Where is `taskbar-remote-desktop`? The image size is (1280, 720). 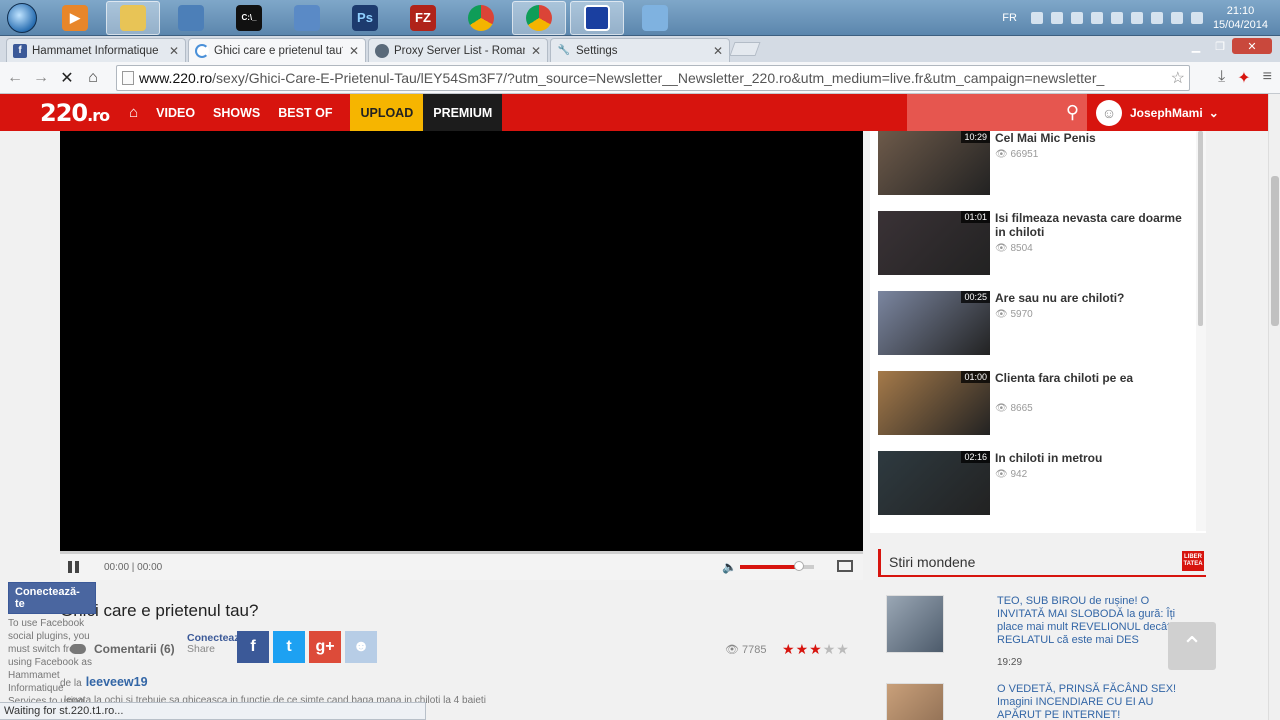
taskbar-remote-desktop is located at coordinates (191, 18).